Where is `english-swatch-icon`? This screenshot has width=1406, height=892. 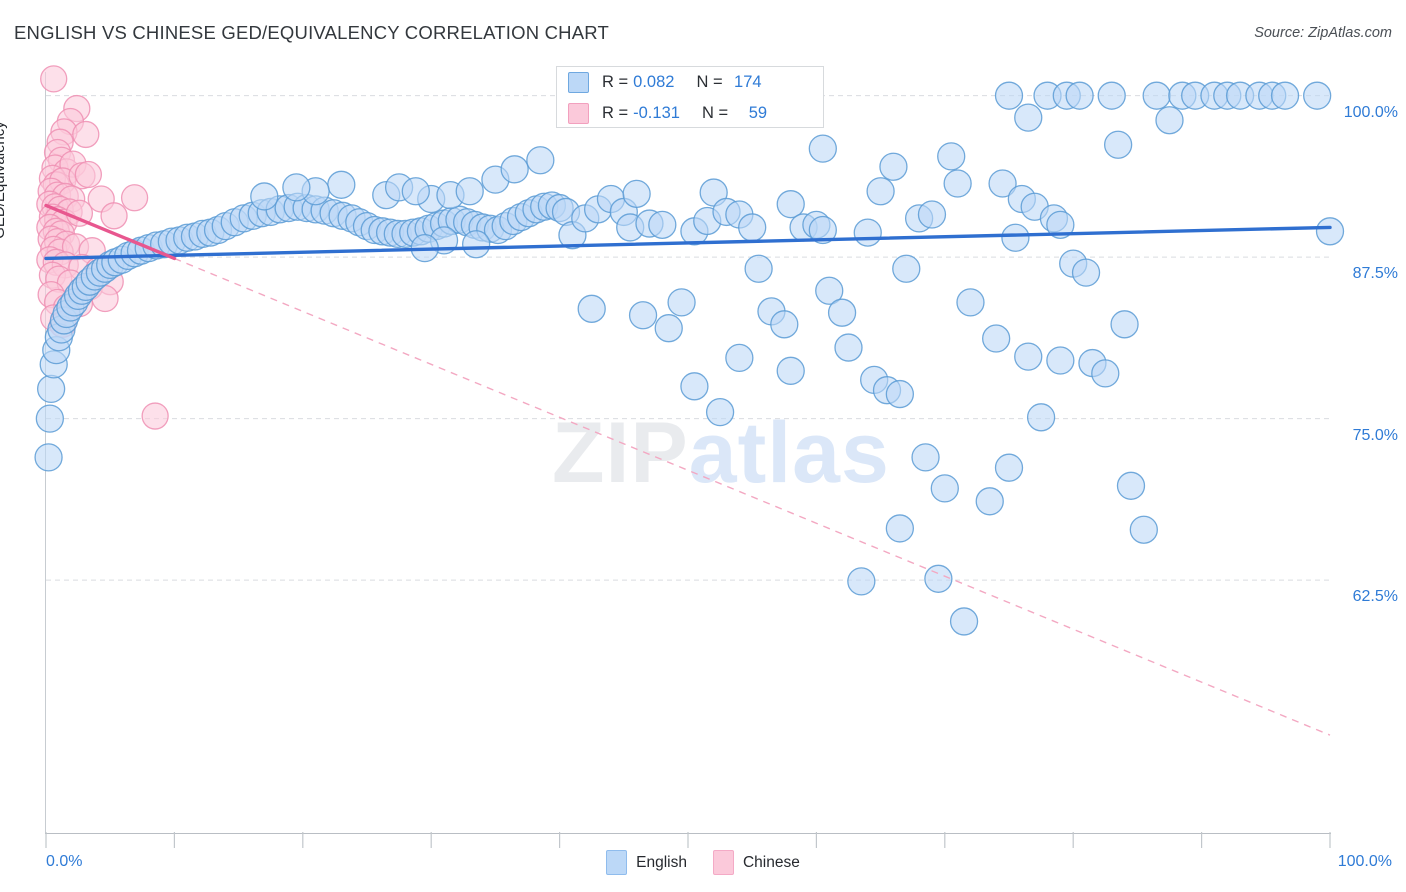
english-swatch-icon is located at coordinates (578, 82).